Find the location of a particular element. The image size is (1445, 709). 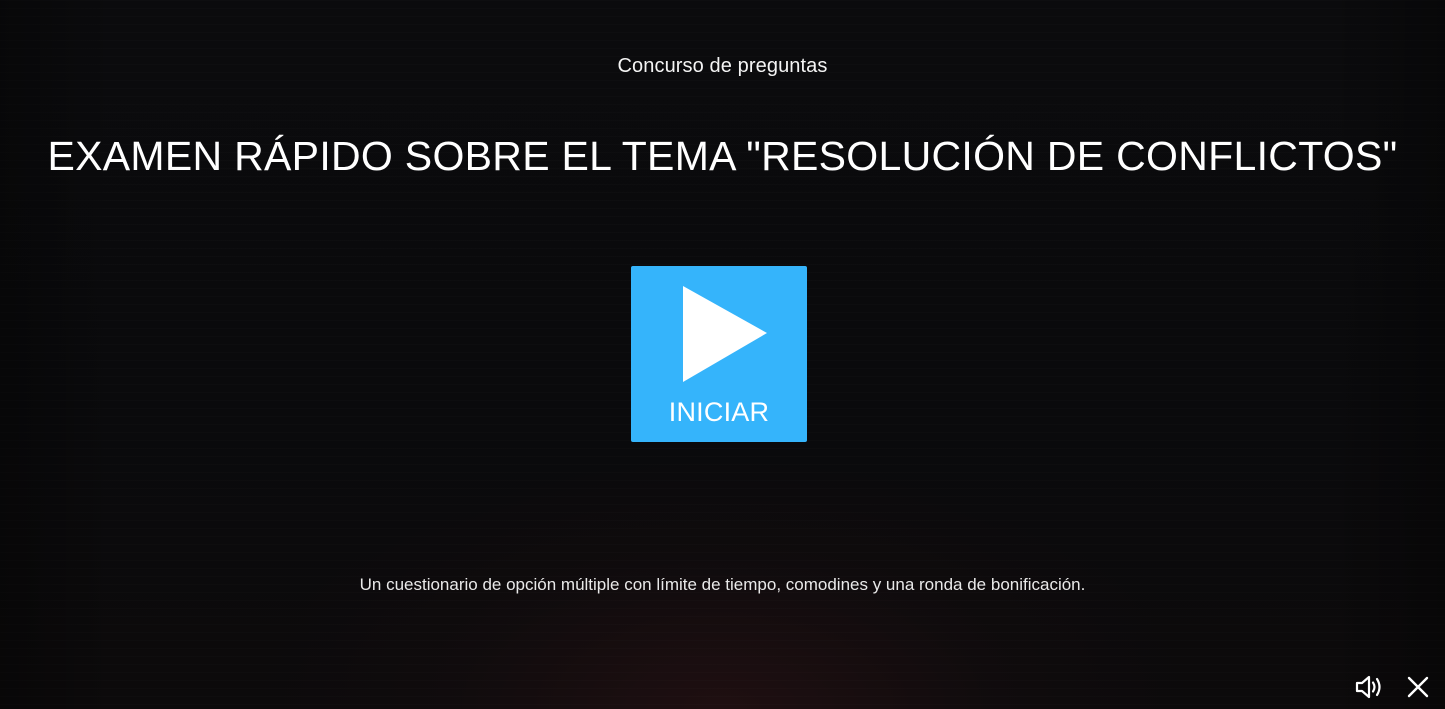

player-controls is located at coordinates (1394, 687).